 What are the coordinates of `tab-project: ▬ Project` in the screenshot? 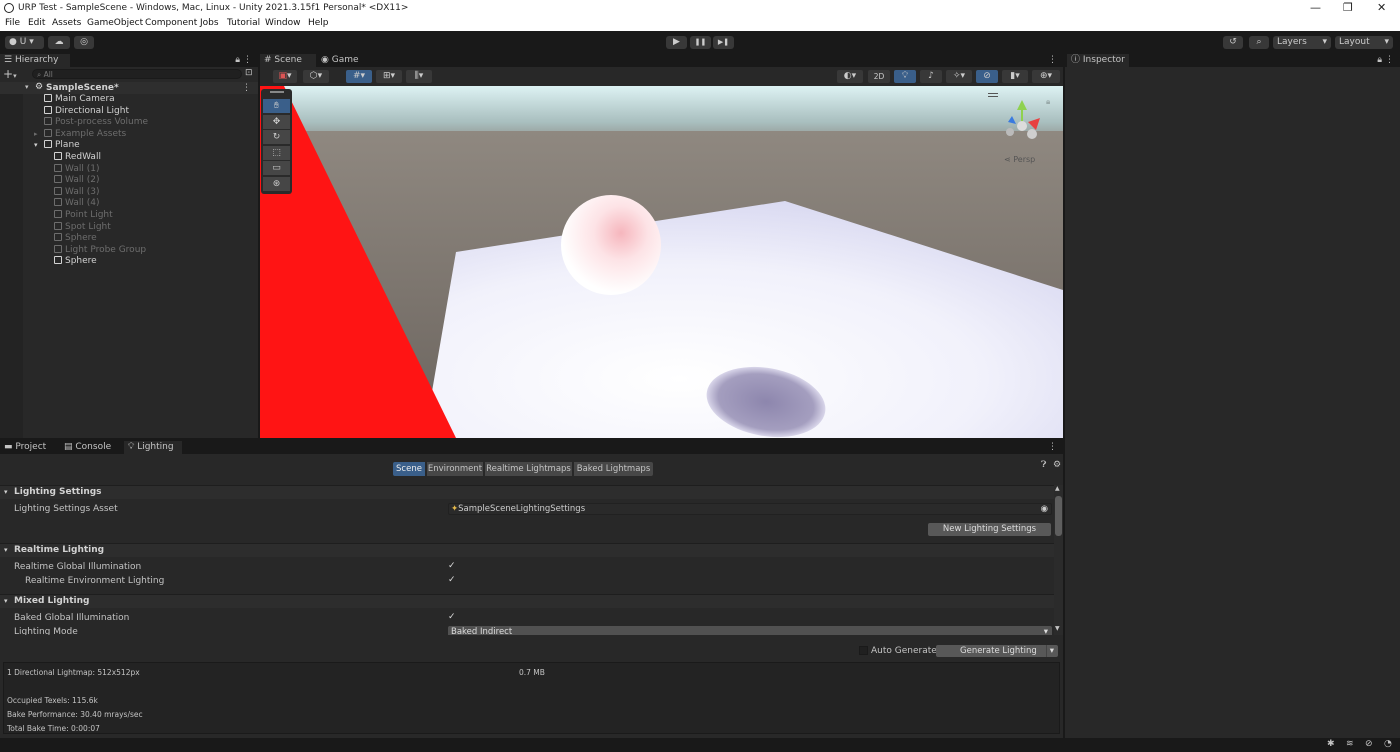 It's located at (27, 447).